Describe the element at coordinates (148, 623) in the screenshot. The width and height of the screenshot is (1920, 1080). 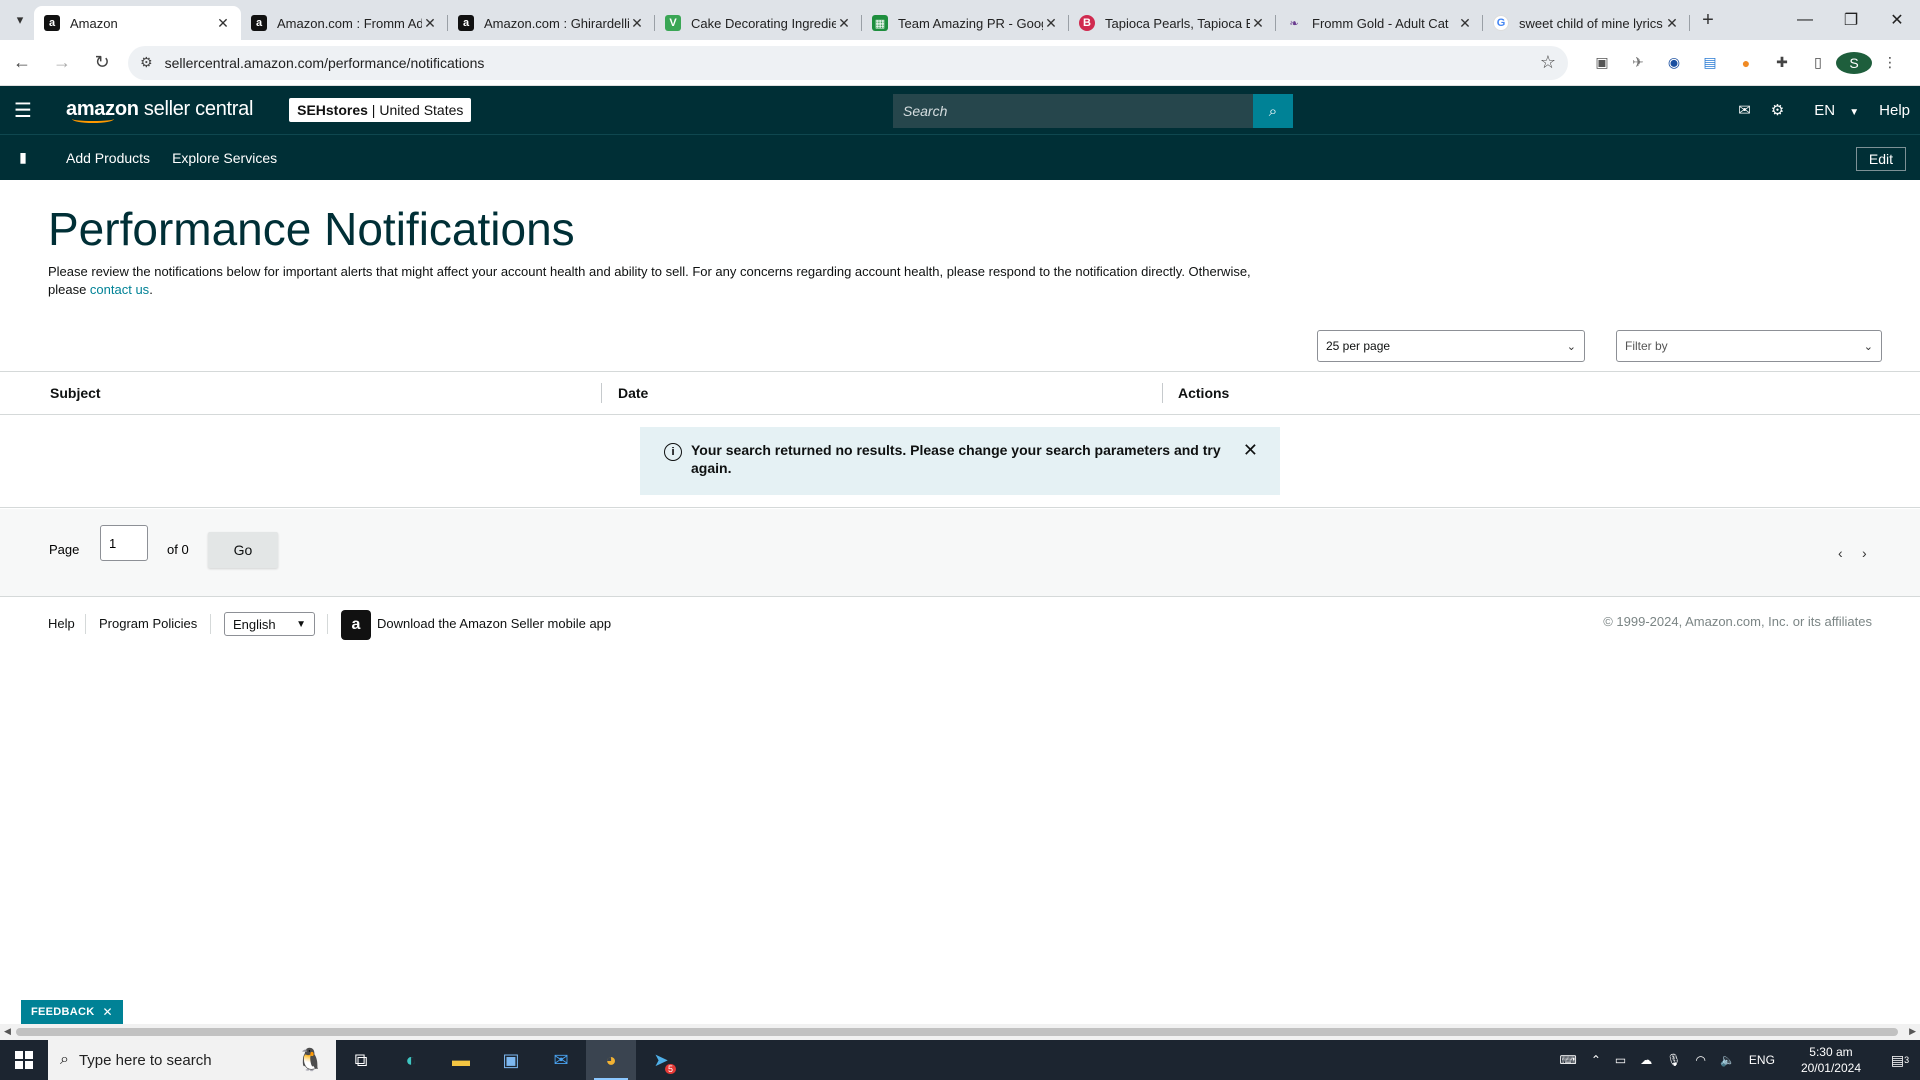
I see `footer-program-policies-link: Program Policies` at that location.